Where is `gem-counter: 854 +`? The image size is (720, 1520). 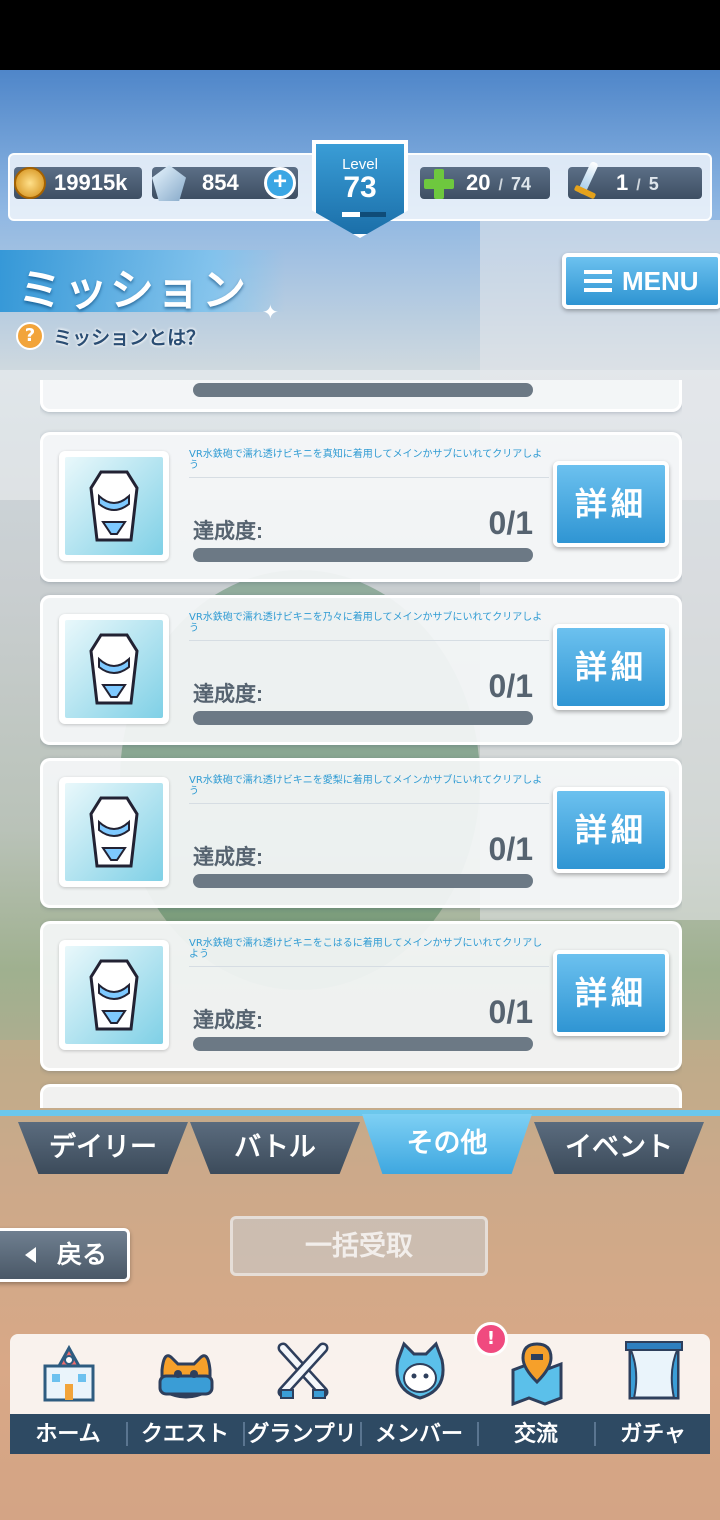 gem-counter: 854 + is located at coordinates (225, 183).